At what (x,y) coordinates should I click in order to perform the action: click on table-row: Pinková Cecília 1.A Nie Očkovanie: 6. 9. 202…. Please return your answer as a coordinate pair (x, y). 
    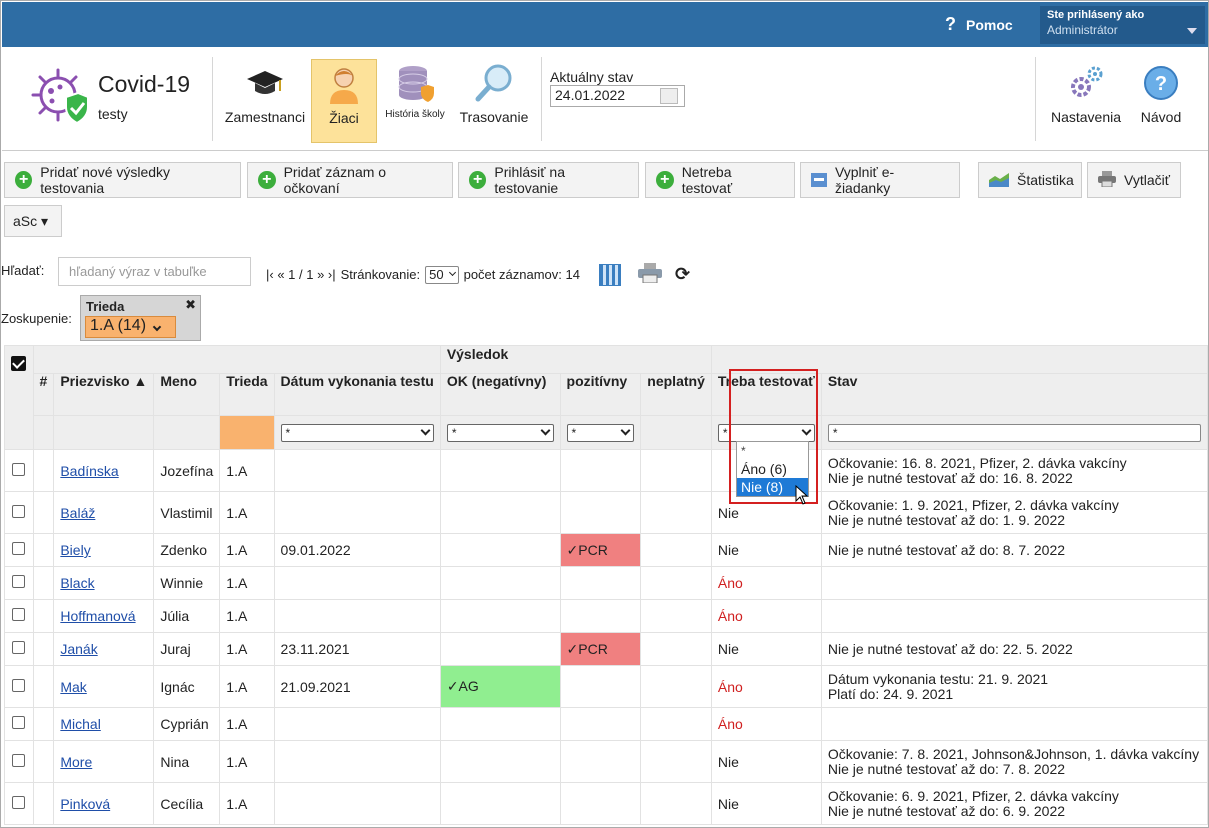
    Looking at the image, I should click on (606, 803).